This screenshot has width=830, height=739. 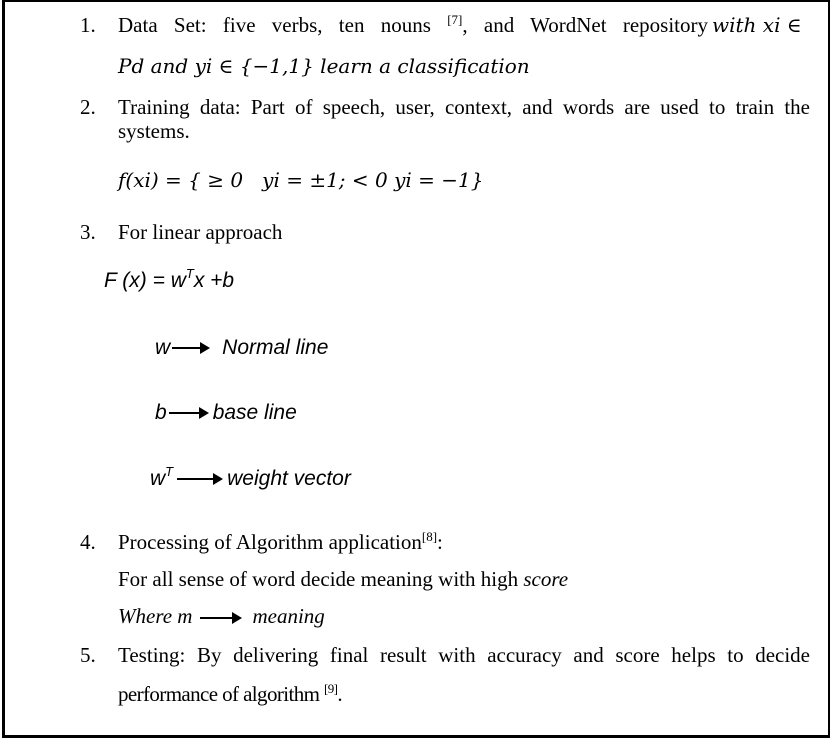 I want to click on definition-meaning: base line, so click(x=254, y=412).